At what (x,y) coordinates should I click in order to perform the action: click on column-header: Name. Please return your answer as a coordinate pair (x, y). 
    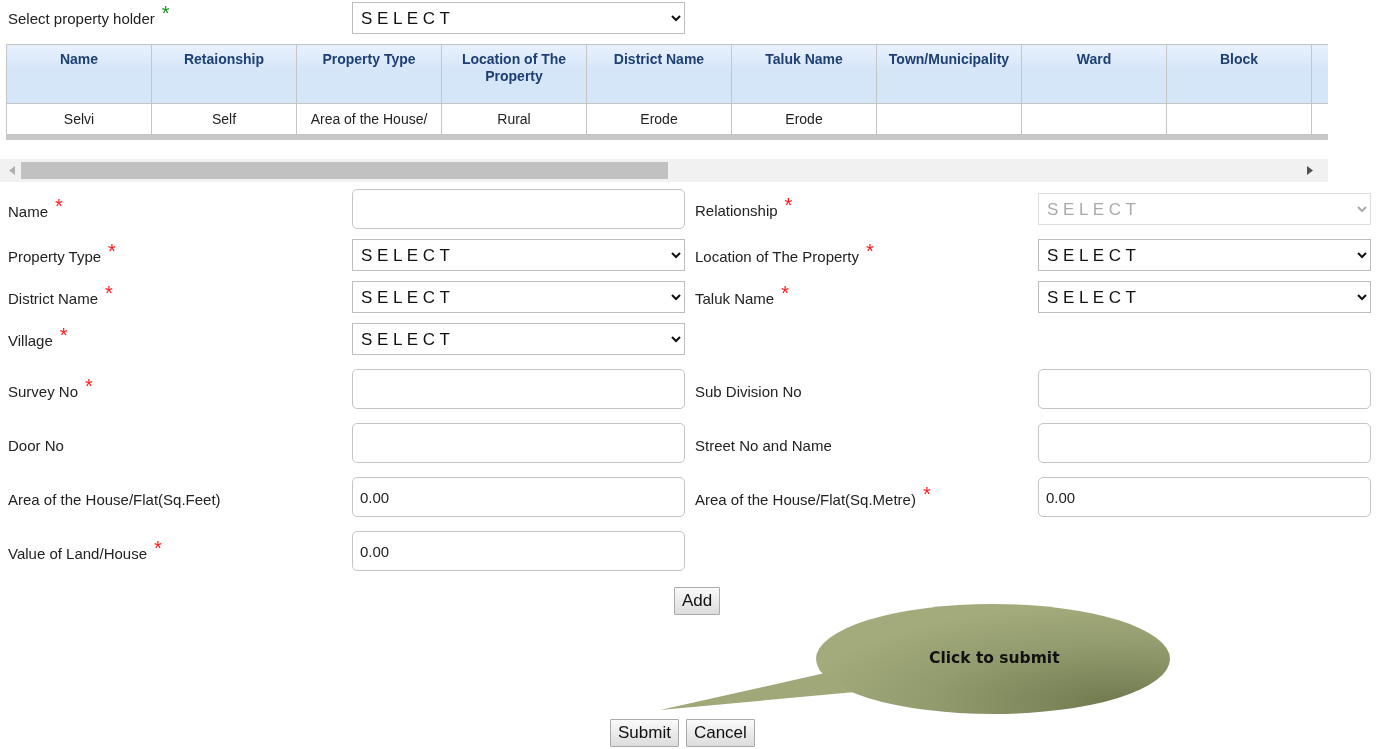
    Looking at the image, I should click on (79, 74).